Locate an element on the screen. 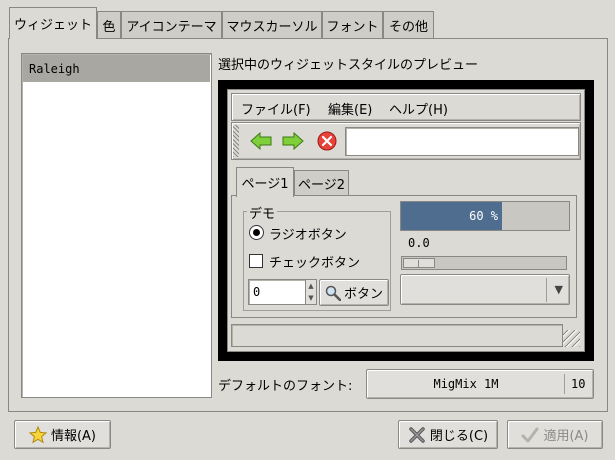 This screenshot has height=460, width=615. info-button: 情報(A) is located at coordinates (62, 434).